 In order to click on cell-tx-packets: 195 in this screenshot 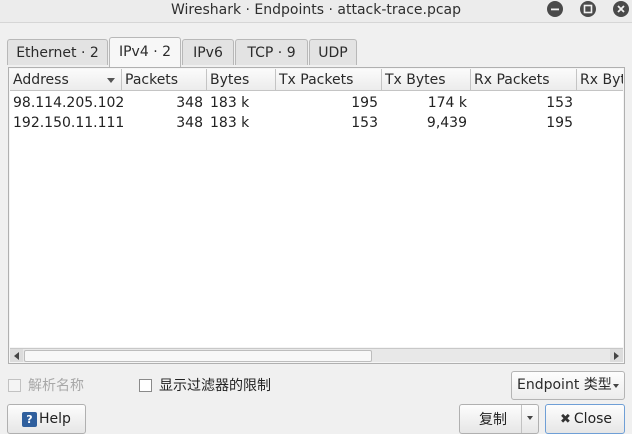, I will do `click(364, 103)`.